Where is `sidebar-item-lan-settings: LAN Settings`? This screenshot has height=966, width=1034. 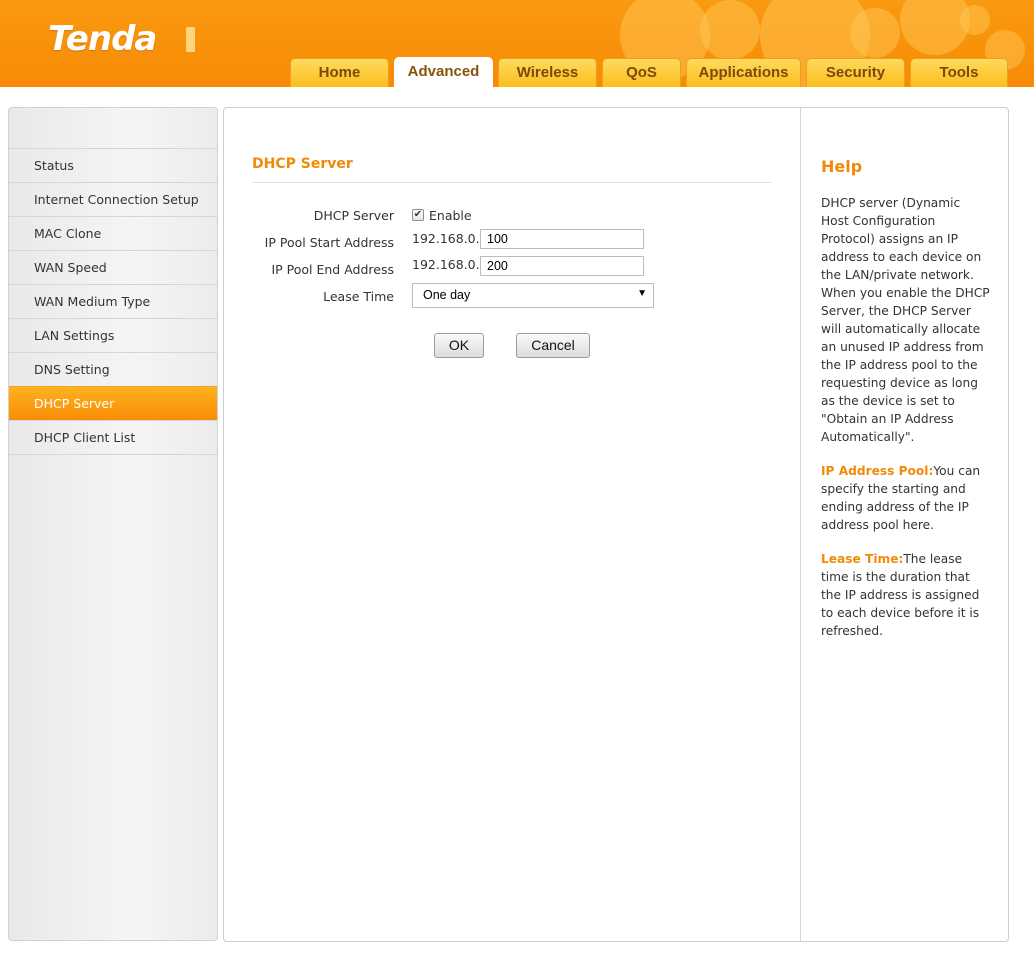
sidebar-item-lan-settings: LAN Settings is located at coordinates (113, 335).